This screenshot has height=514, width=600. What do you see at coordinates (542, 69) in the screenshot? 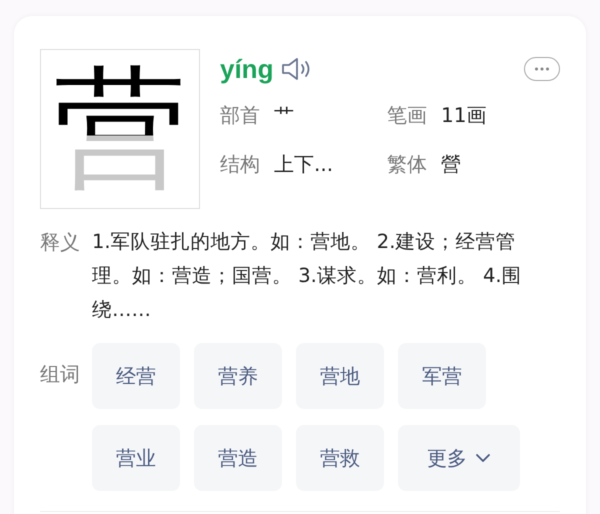
I see `more-options-icon` at bounding box center [542, 69].